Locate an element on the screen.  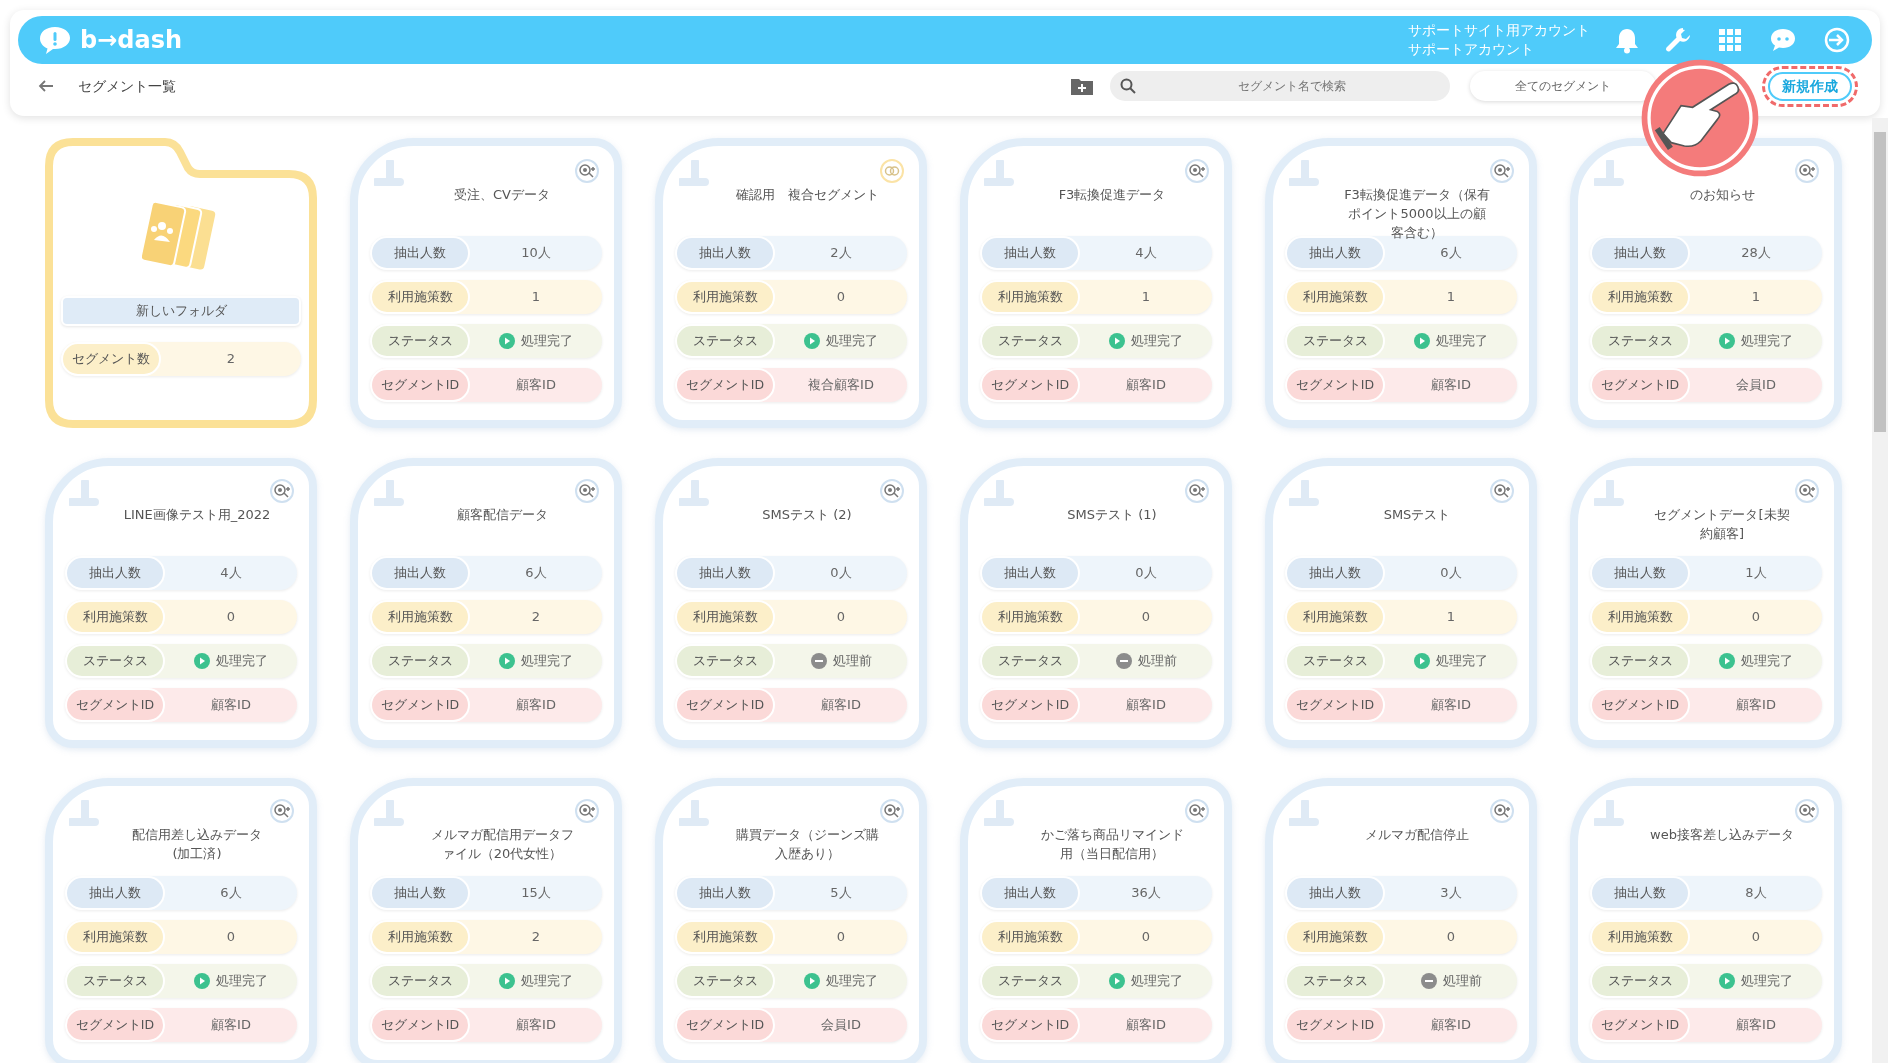
segment-card: LINE画像テスト用_2022 抽出人数 4人 利用施策数 0 ステータス 処理完了 セグメントID 顧客ID is located at coordinates (181, 603).